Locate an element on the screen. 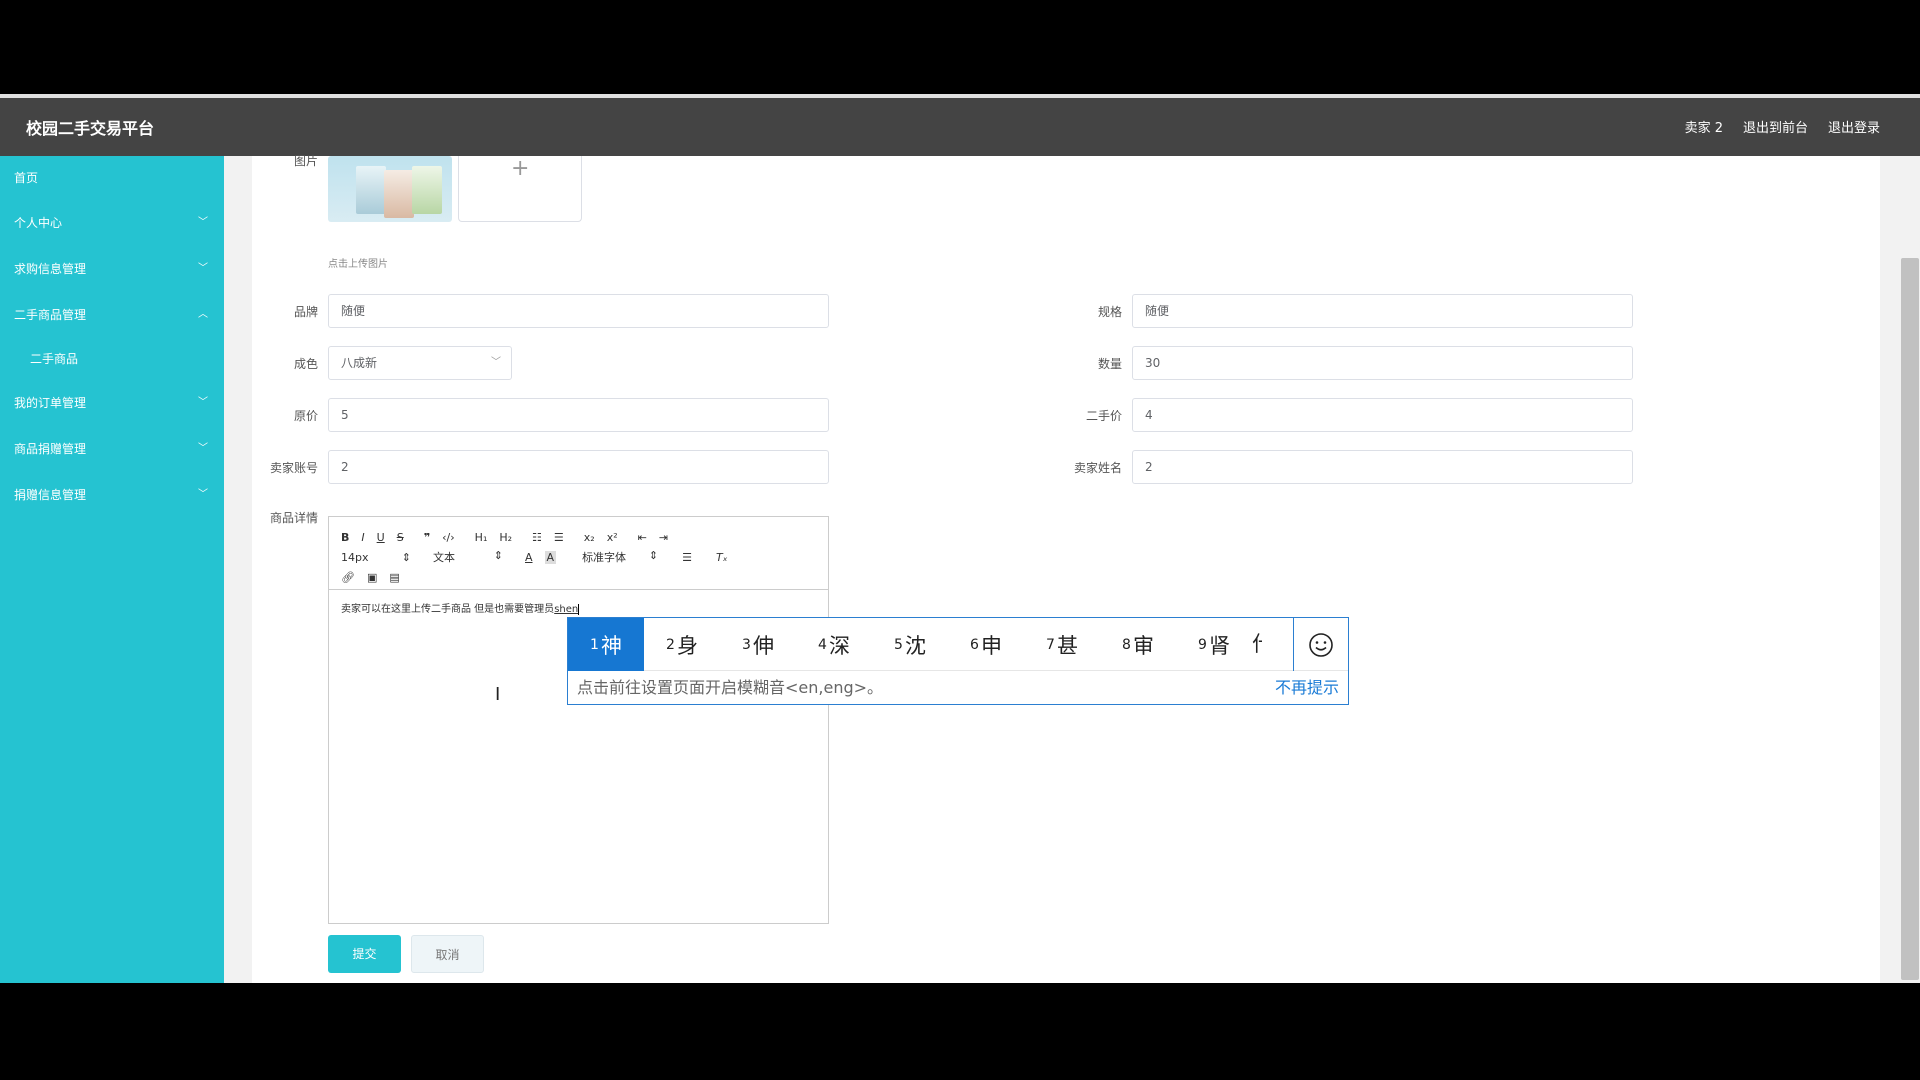 This screenshot has height=1080, width=1920. sidebar-item-label: 商品捐赠管理 is located at coordinates (50, 449).